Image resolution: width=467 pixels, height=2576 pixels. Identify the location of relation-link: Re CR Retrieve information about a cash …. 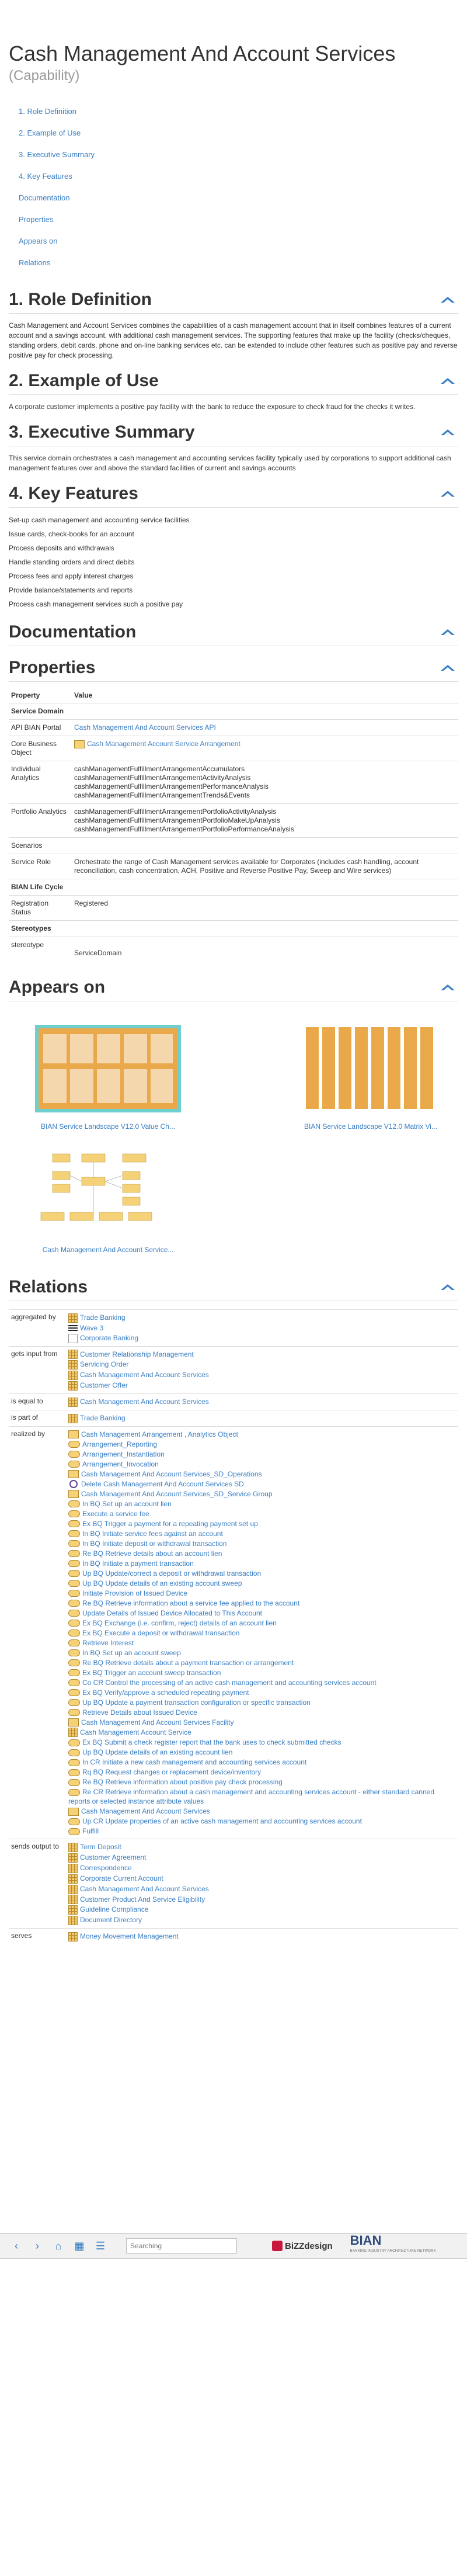
(251, 1796).